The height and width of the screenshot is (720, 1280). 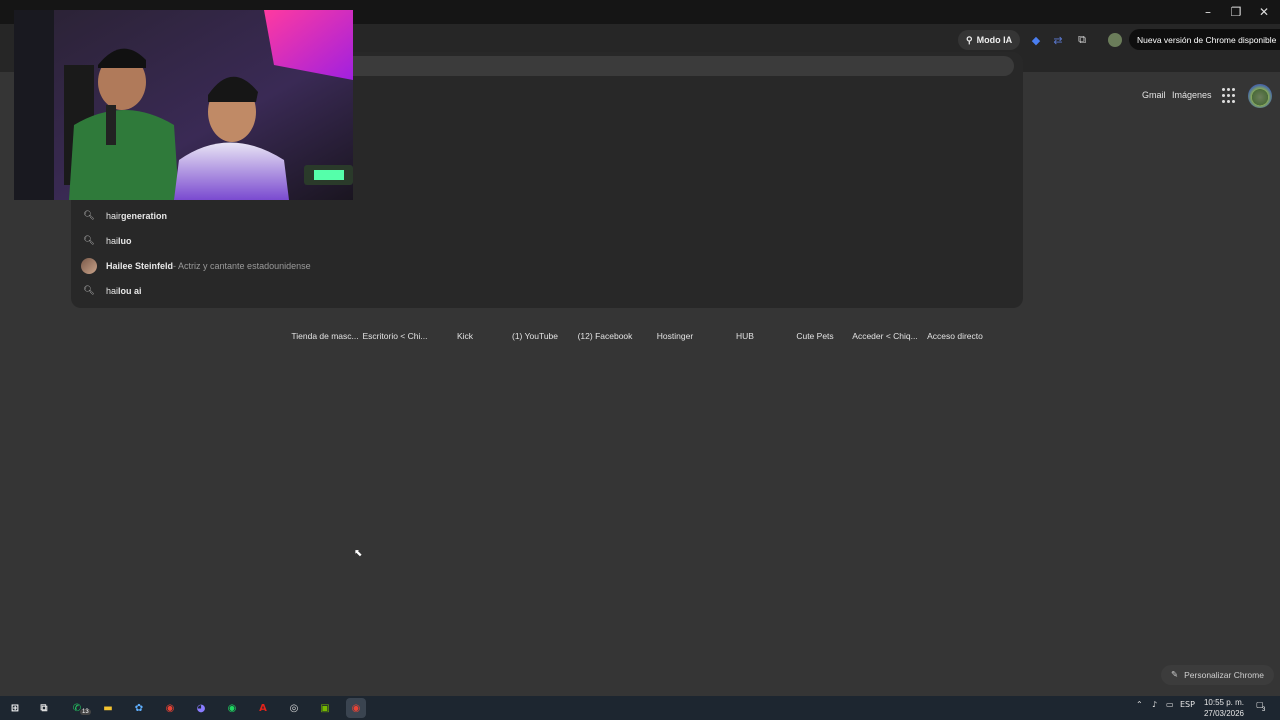 I want to click on tray-chevron-icon: ⌃, so click(x=1139, y=704).